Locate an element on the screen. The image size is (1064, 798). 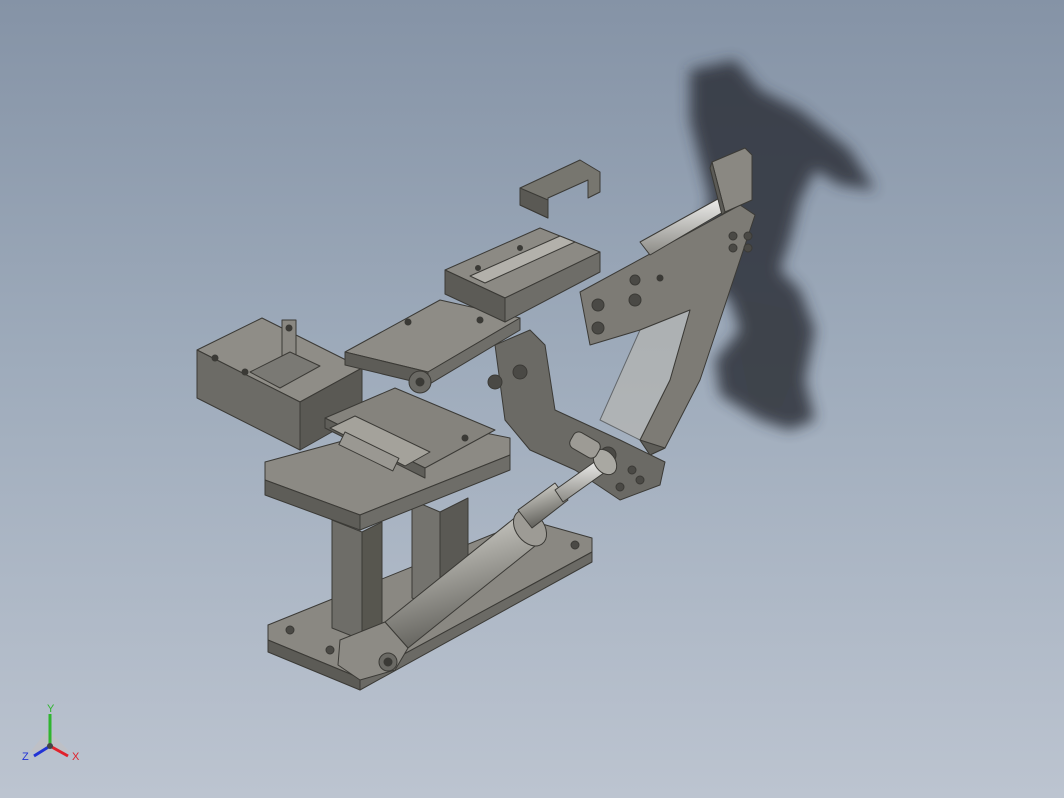
y-axis-label: Y is located at coordinates (51, 709).